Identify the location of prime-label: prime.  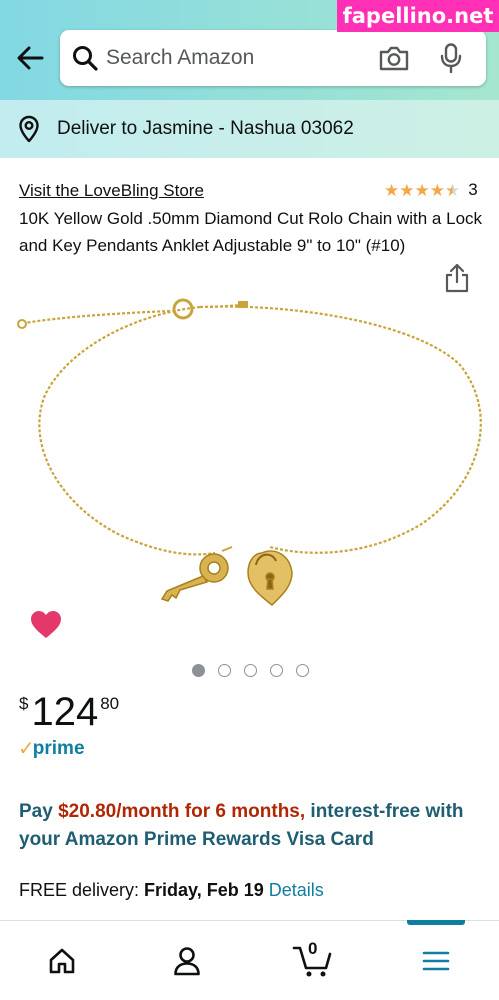
(58, 748).